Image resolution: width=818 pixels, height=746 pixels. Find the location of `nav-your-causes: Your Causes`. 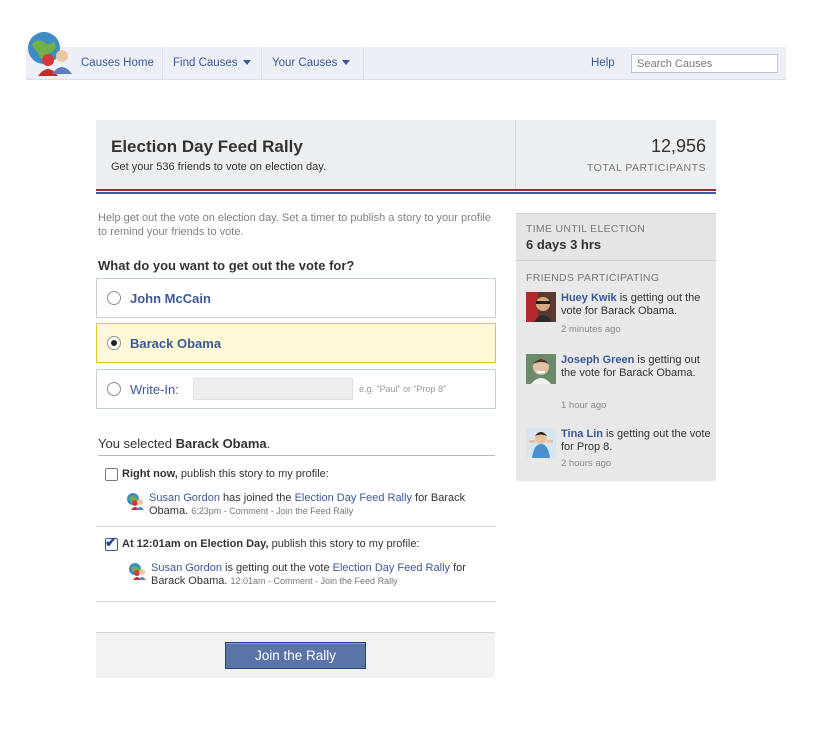

nav-your-causes: Your Causes is located at coordinates (311, 63).